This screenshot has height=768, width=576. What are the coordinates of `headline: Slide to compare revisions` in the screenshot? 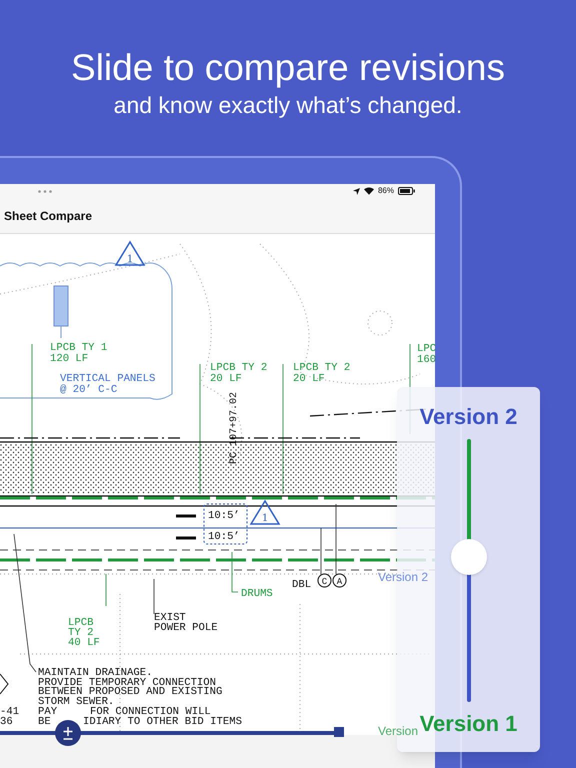 It's located at (288, 68).